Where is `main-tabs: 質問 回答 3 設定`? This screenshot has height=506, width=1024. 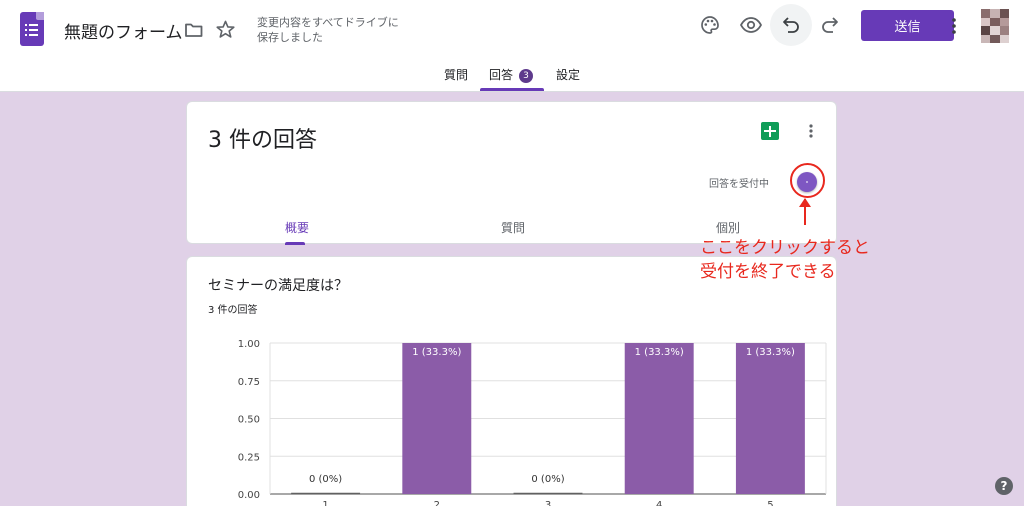
main-tabs: 質問 回答 3 設定 is located at coordinates (512, 76).